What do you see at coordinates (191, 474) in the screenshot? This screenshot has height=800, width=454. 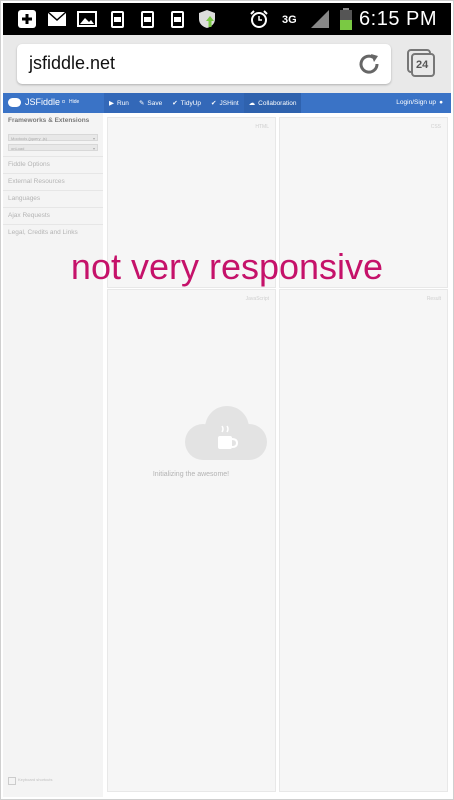 I see `loading-text: Initializing the awesome!` at bounding box center [191, 474].